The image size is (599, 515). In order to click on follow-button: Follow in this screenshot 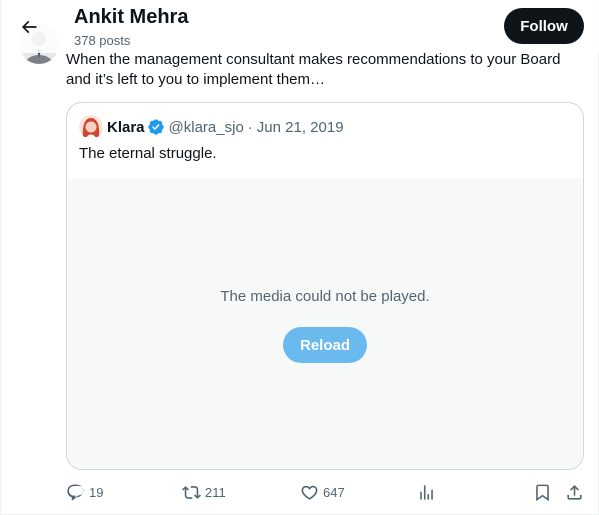, I will do `click(544, 26)`.